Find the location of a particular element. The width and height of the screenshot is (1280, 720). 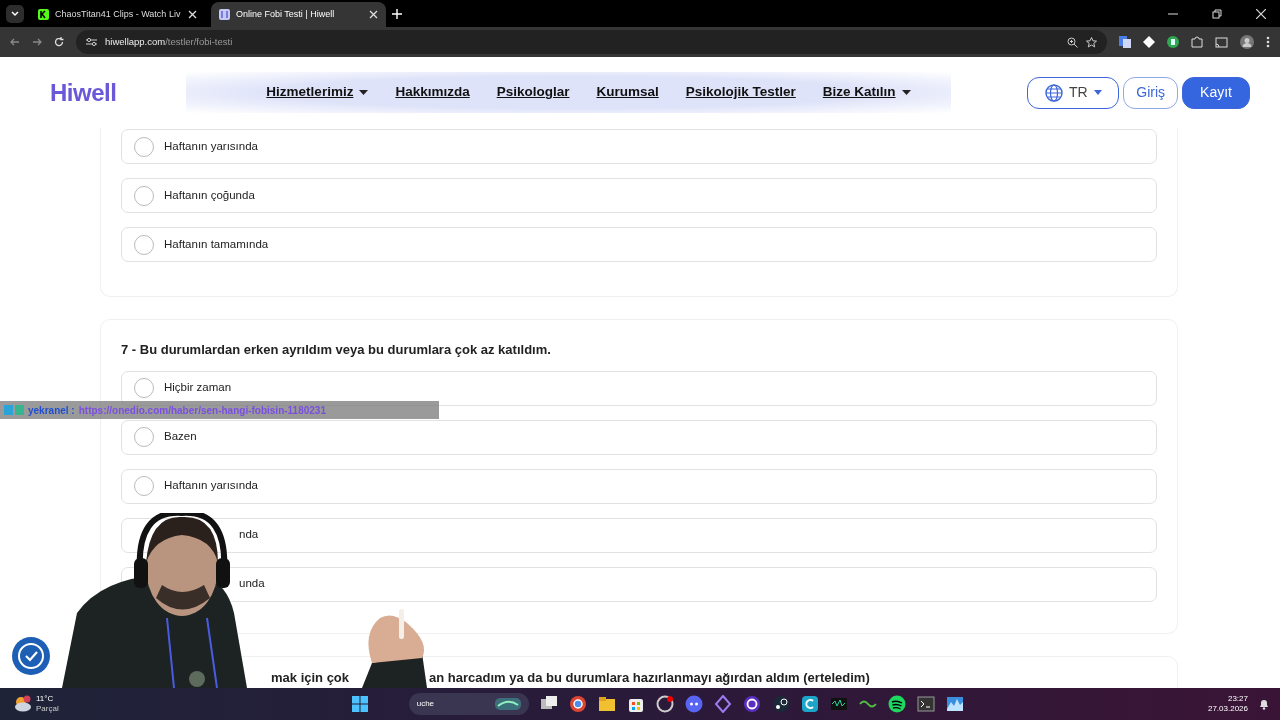

option-label: unda is located at coordinates (252, 584).